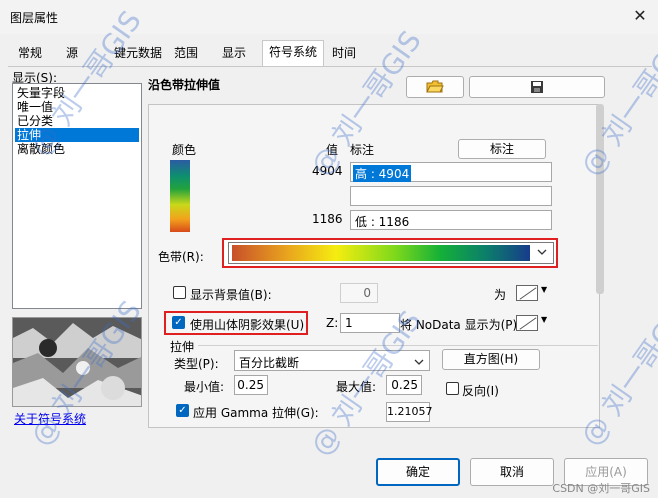  I want to click on tab-extent: 范围, so click(186, 54).